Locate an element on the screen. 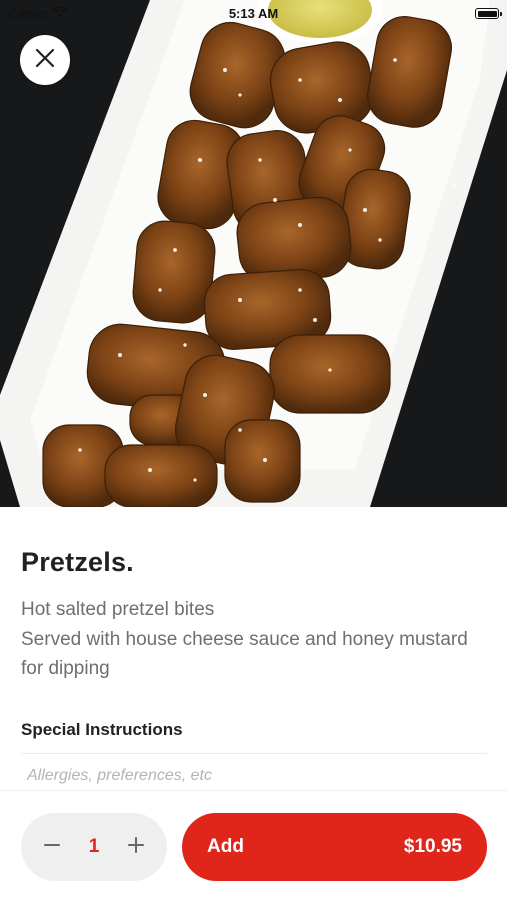 This screenshot has width=507, height=900. quantity-value: 1 is located at coordinates (94, 846).